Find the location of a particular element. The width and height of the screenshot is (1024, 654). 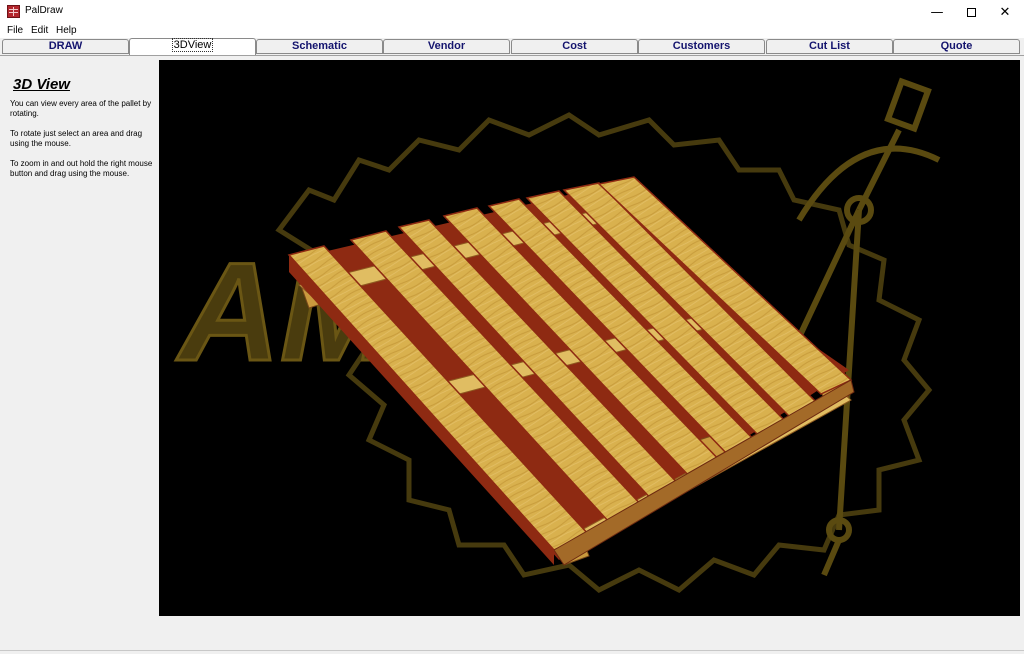

maximize-button is located at coordinates (971, 12).